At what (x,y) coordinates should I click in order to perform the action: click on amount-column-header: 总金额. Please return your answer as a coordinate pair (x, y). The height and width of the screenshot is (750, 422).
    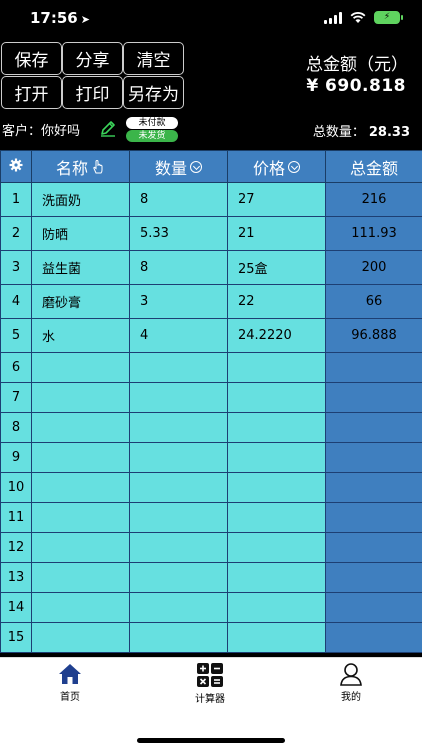
    Looking at the image, I should click on (373, 166).